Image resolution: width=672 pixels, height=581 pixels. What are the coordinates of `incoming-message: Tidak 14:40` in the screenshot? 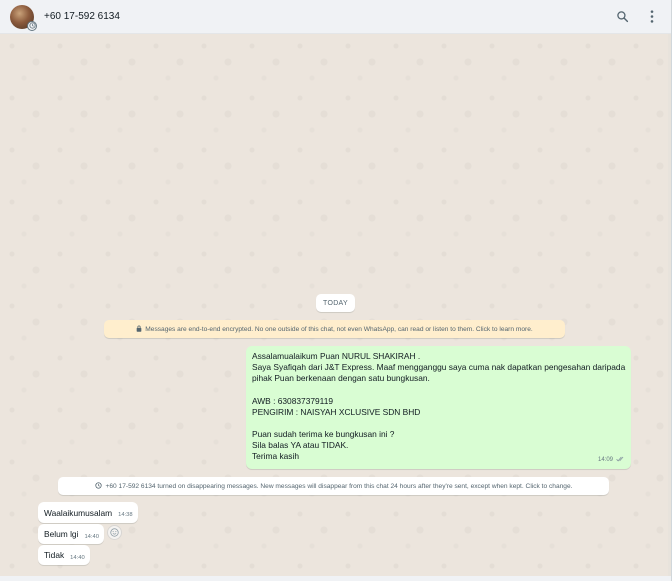 It's located at (64, 555).